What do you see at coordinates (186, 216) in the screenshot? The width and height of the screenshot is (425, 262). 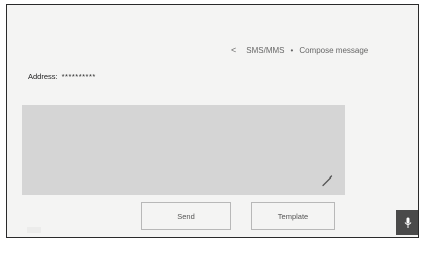 I see `send-button: Send` at bounding box center [186, 216].